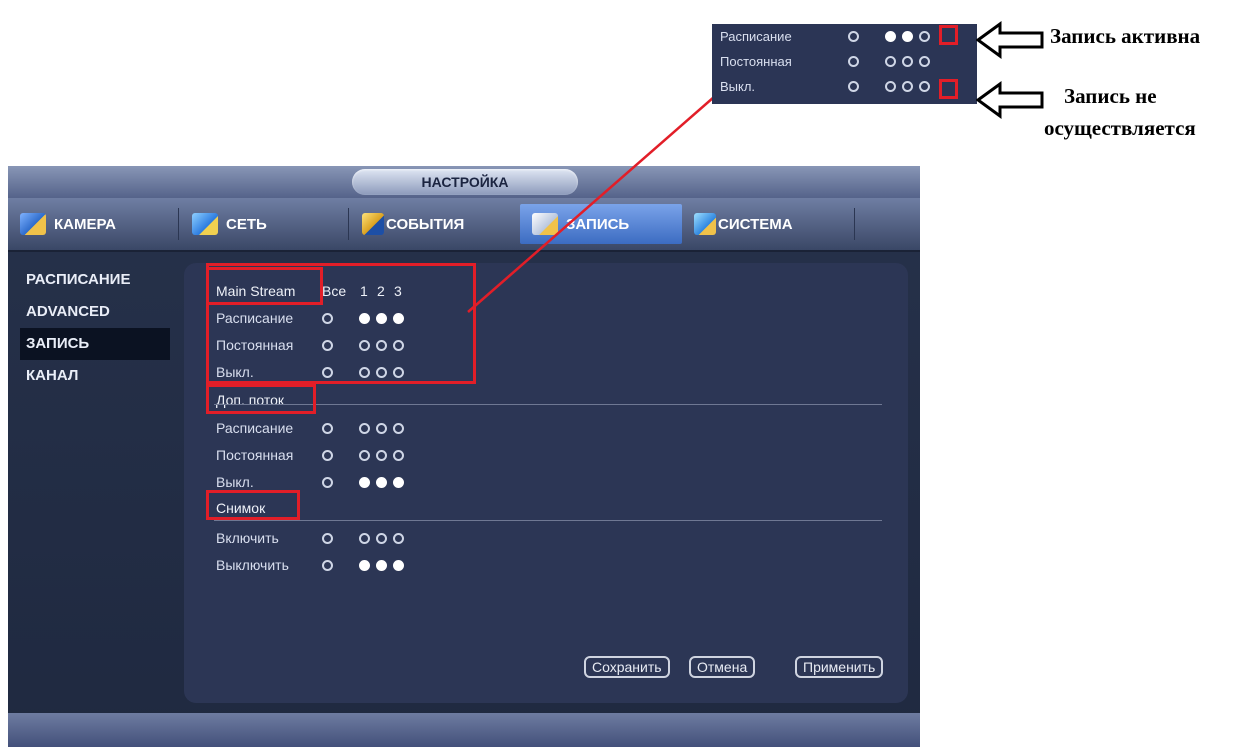 This screenshot has height=747, width=1251. I want to click on inset-row-label: Выкл., so click(738, 86).